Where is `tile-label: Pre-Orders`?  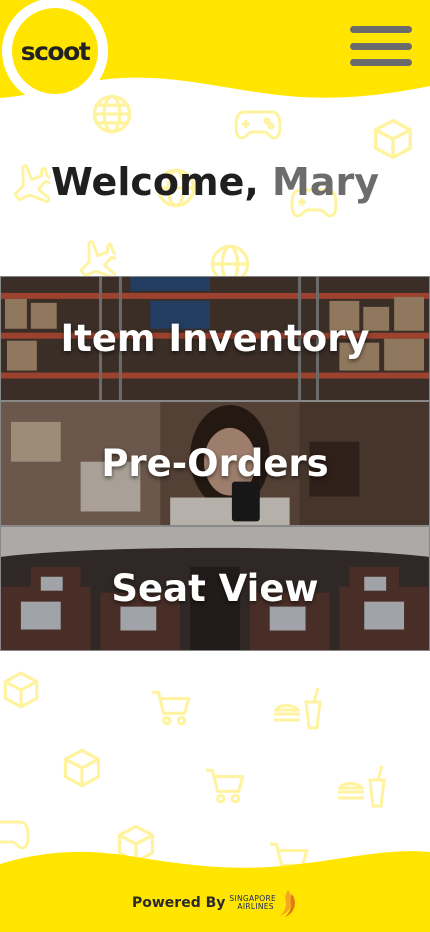
tile-label: Pre-Orders is located at coordinates (215, 463).